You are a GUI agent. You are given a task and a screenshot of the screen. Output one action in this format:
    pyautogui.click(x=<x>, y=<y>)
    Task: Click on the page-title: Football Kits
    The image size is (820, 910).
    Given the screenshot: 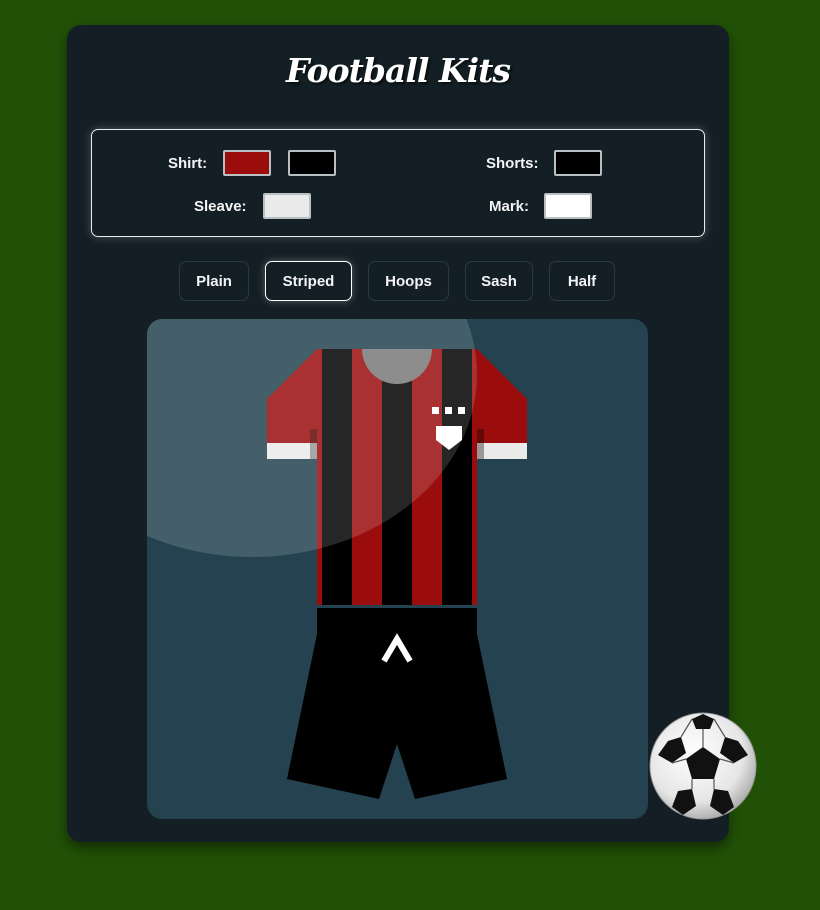 What is the action you would take?
    pyautogui.click(x=398, y=70)
    